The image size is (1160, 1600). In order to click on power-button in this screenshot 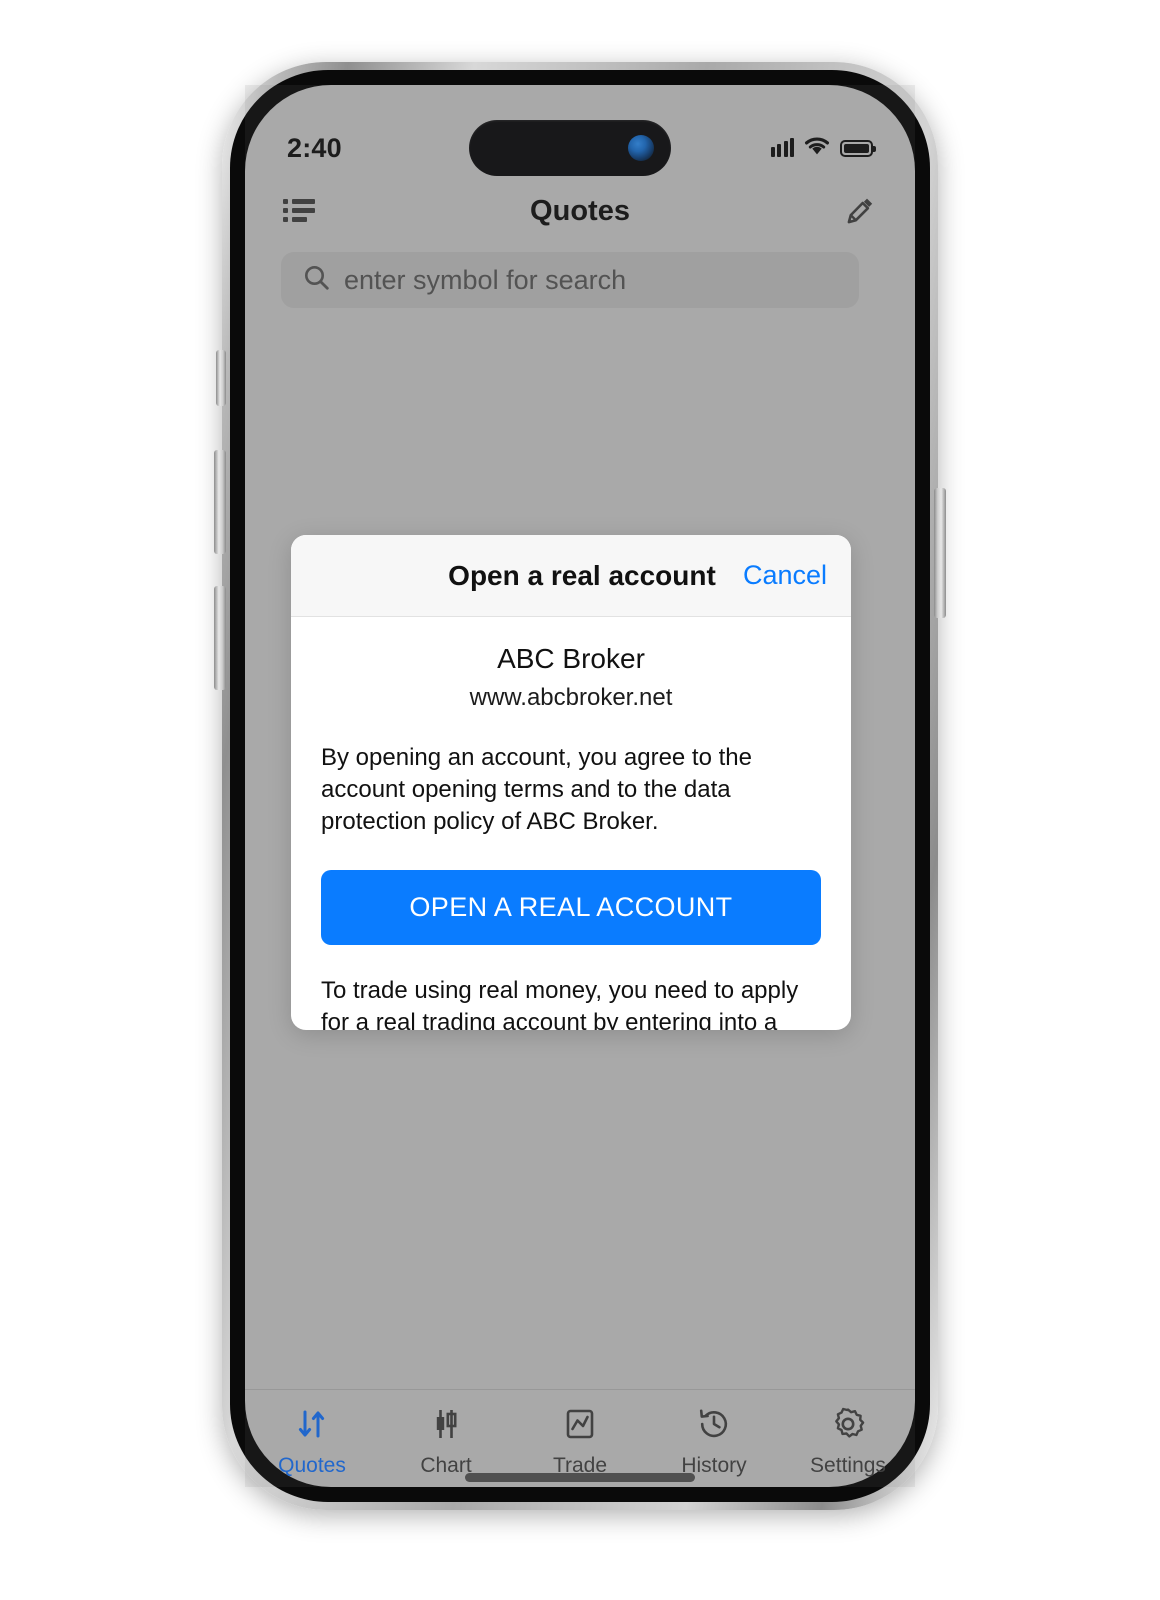, I will do `click(940, 553)`.